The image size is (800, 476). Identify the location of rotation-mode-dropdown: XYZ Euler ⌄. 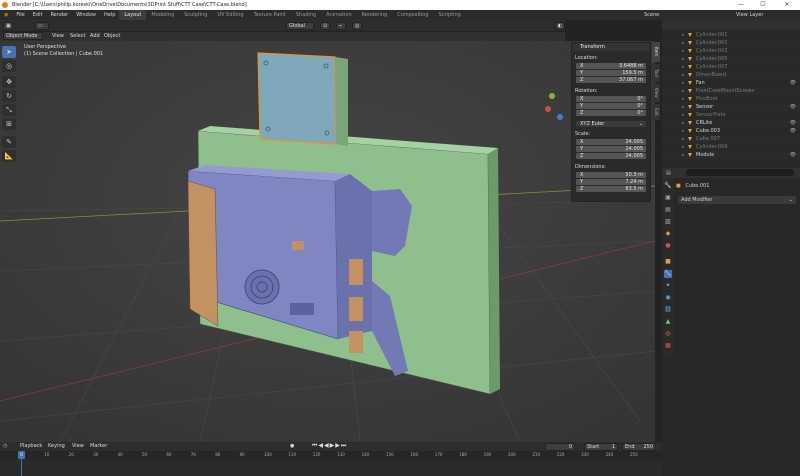
(611, 124).